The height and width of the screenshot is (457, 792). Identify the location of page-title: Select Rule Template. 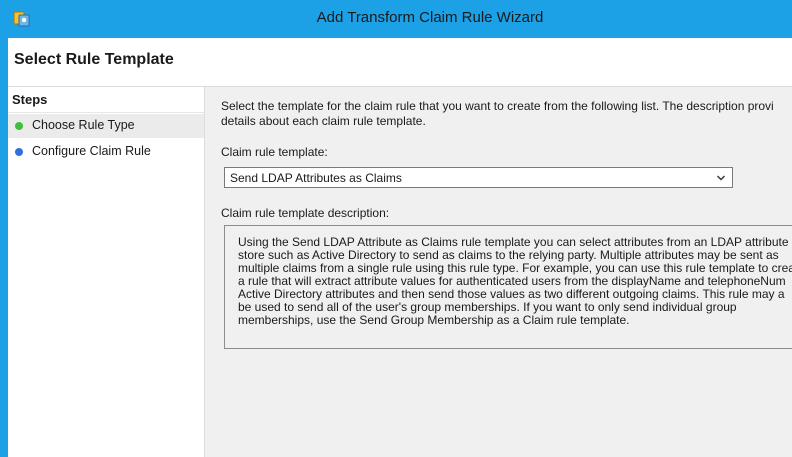
(94, 59).